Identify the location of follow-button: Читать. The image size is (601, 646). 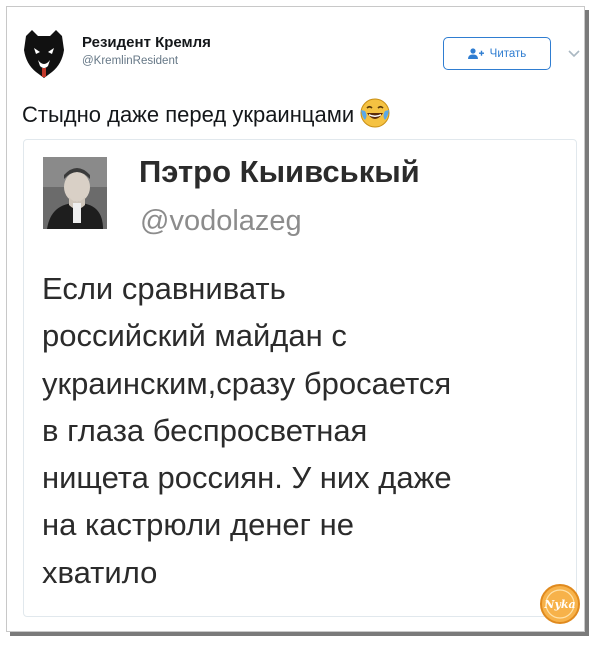
(497, 53).